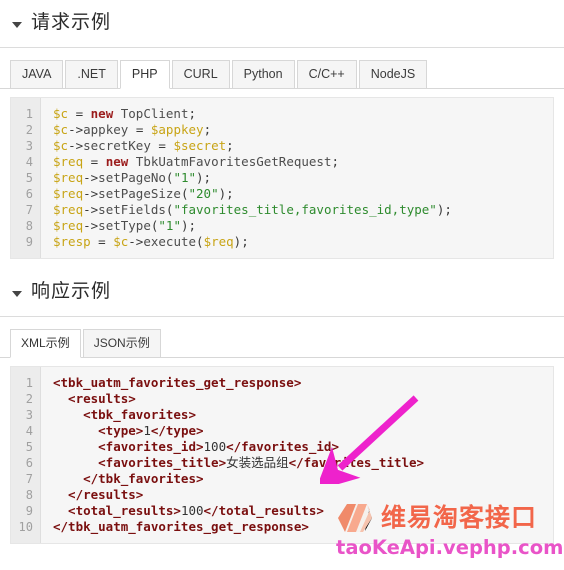  What do you see at coordinates (300, 399) in the screenshot?
I see `code-line: <results>` at bounding box center [300, 399].